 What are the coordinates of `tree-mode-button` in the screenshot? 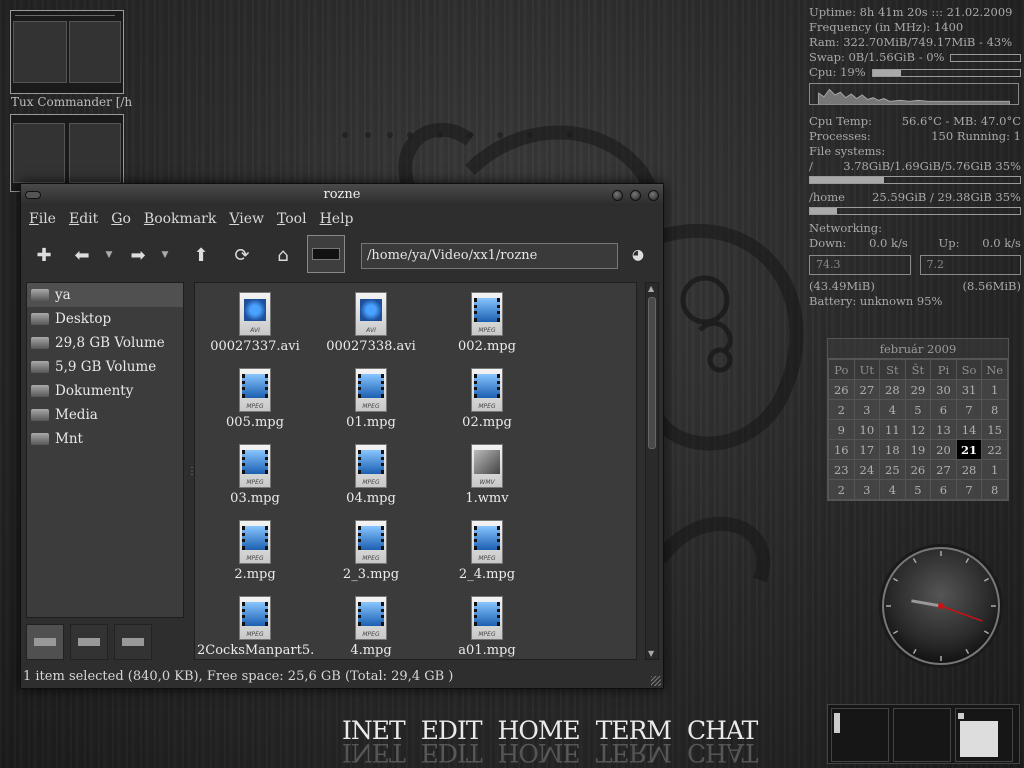 It's located at (89, 642).